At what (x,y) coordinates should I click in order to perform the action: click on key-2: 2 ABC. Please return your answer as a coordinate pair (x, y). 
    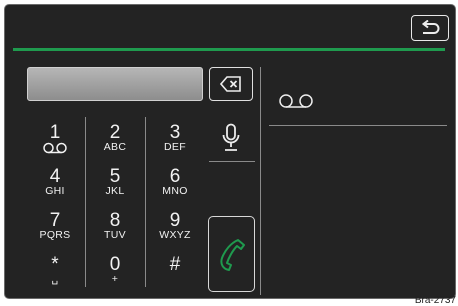
    Looking at the image, I should click on (115, 139).